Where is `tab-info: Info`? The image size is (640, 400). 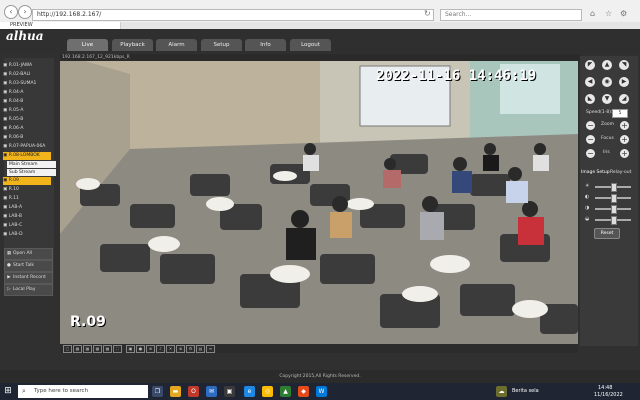 tab-info: Info is located at coordinates (265, 45).